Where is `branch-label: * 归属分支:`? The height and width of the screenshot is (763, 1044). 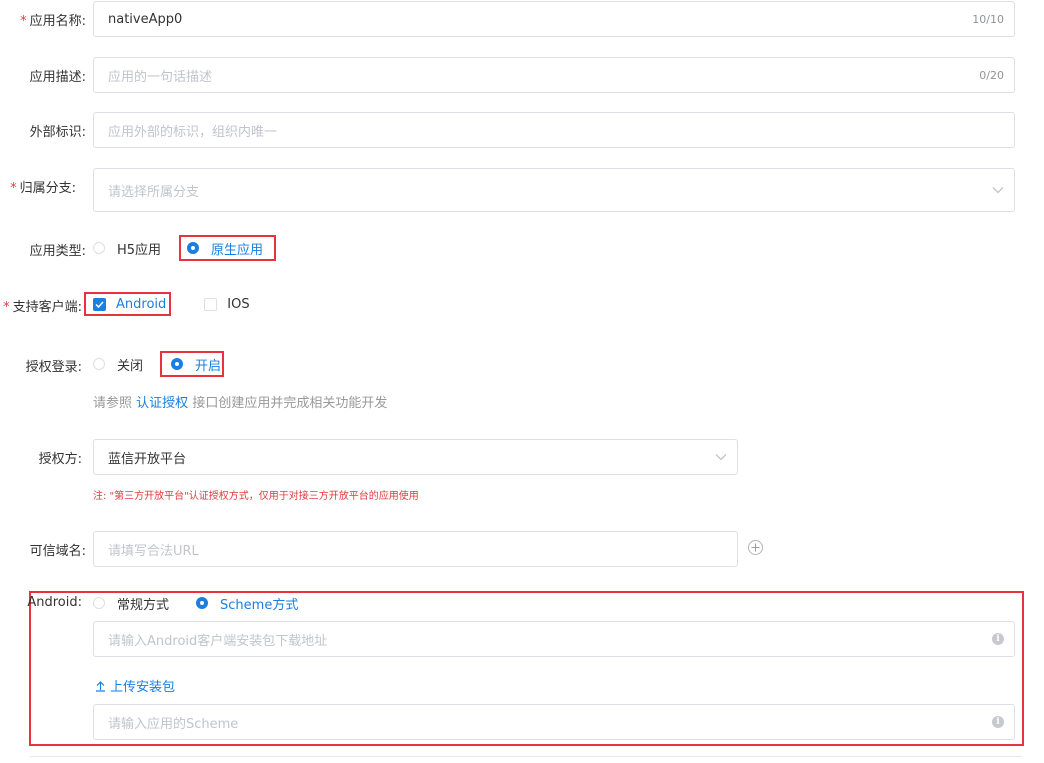
branch-label: * 归属分支: is located at coordinates (43, 188).